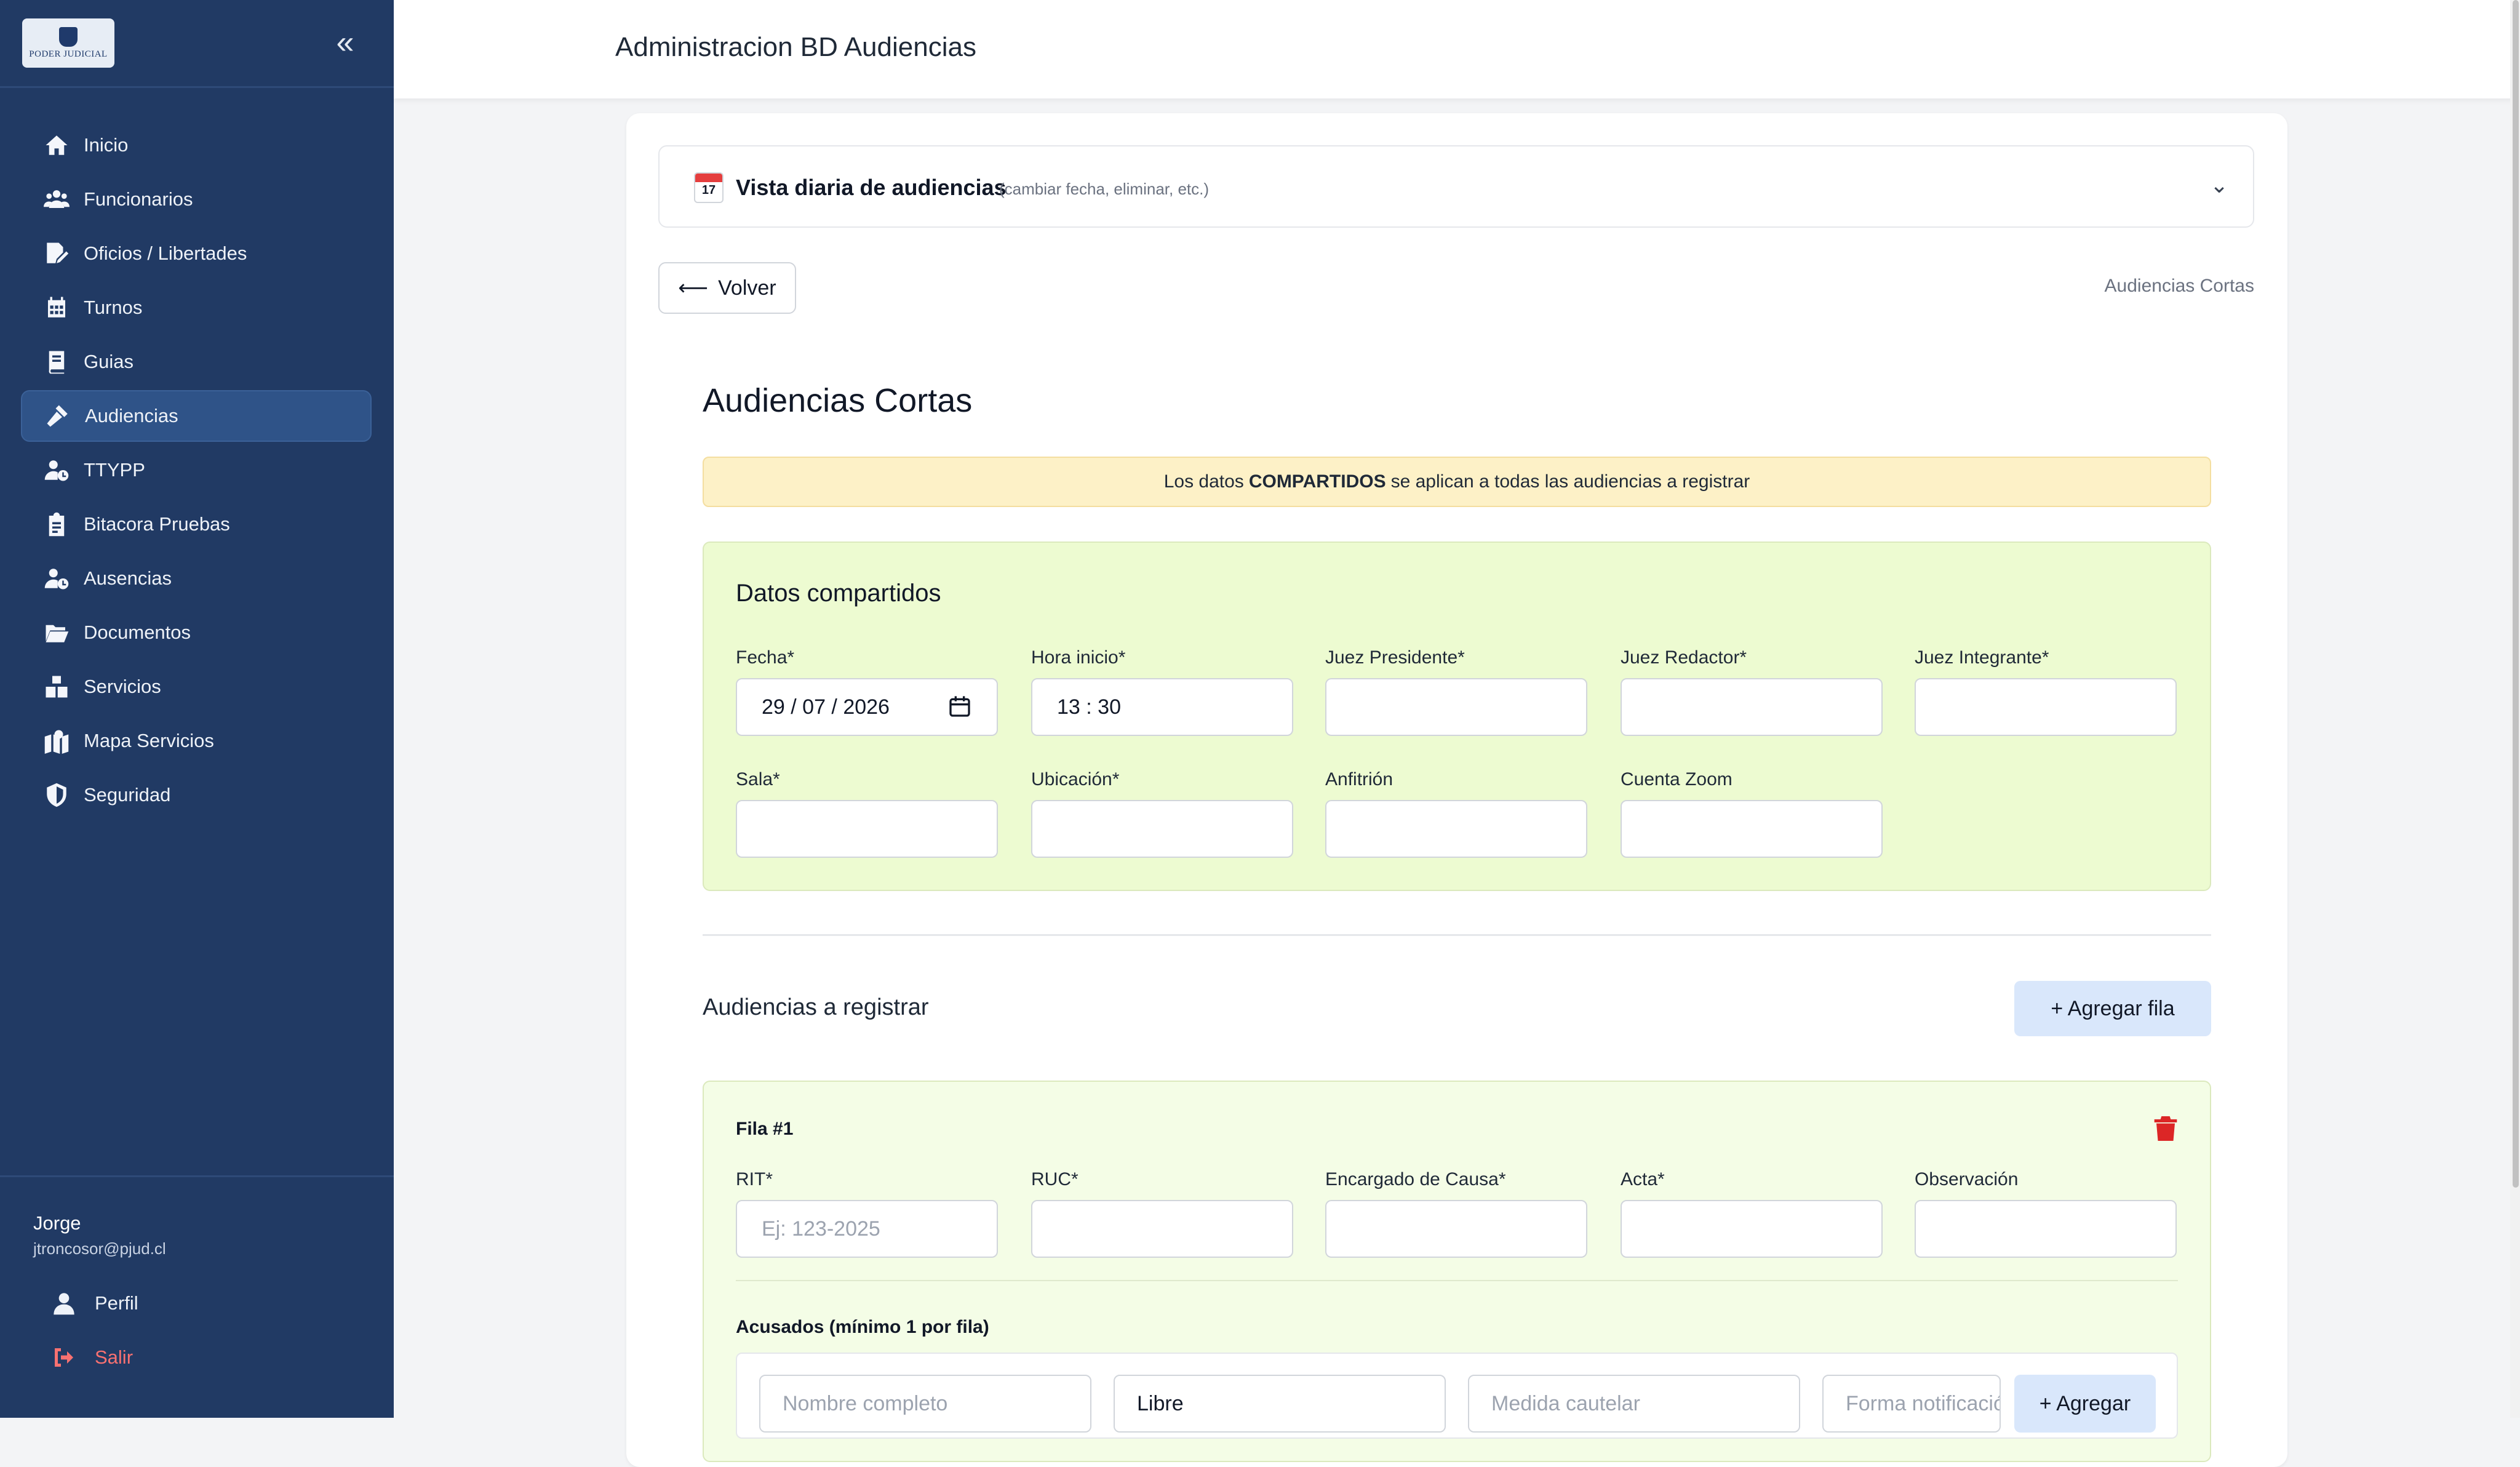 The image size is (2520, 1467). Describe the element at coordinates (693, 288) in the screenshot. I see `arrow-left-icon: ⟵` at that location.